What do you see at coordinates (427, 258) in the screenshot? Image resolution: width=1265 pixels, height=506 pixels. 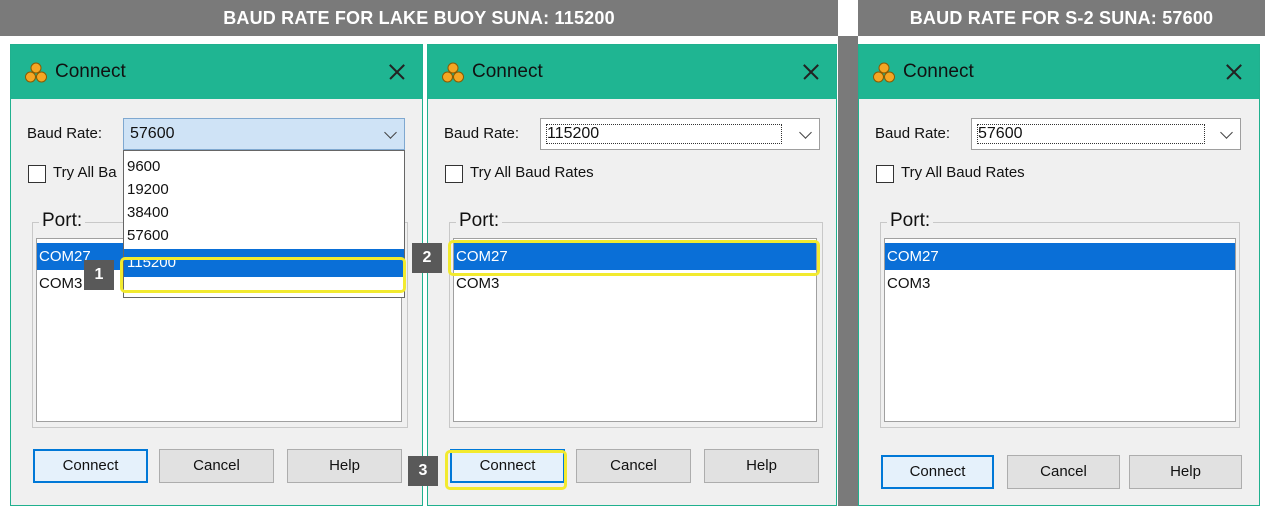 I see `step-marker-2: 2` at bounding box center [427, 258].